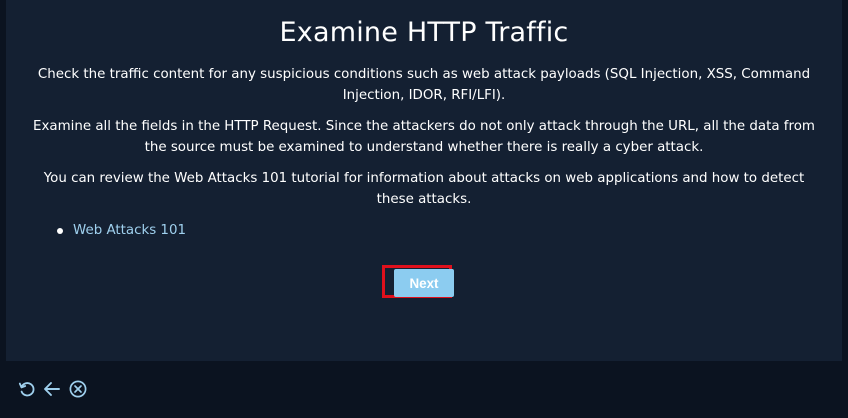  I want to click on restart-icon, so click(27, 389).